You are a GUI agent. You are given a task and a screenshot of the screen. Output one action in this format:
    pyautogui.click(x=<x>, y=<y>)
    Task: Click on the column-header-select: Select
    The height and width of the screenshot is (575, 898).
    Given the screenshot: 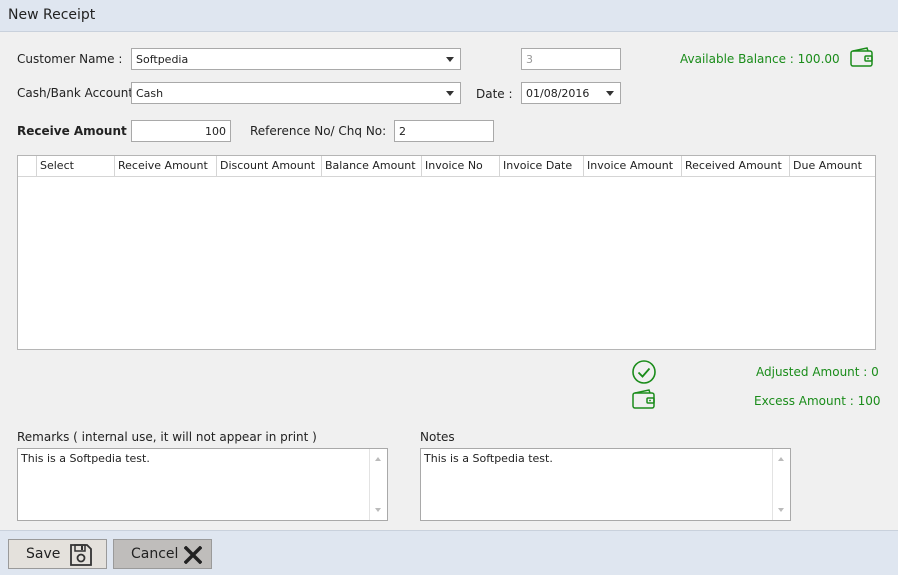 What is the action you would take?
    pyautogui.click(x=76, y=166)
    